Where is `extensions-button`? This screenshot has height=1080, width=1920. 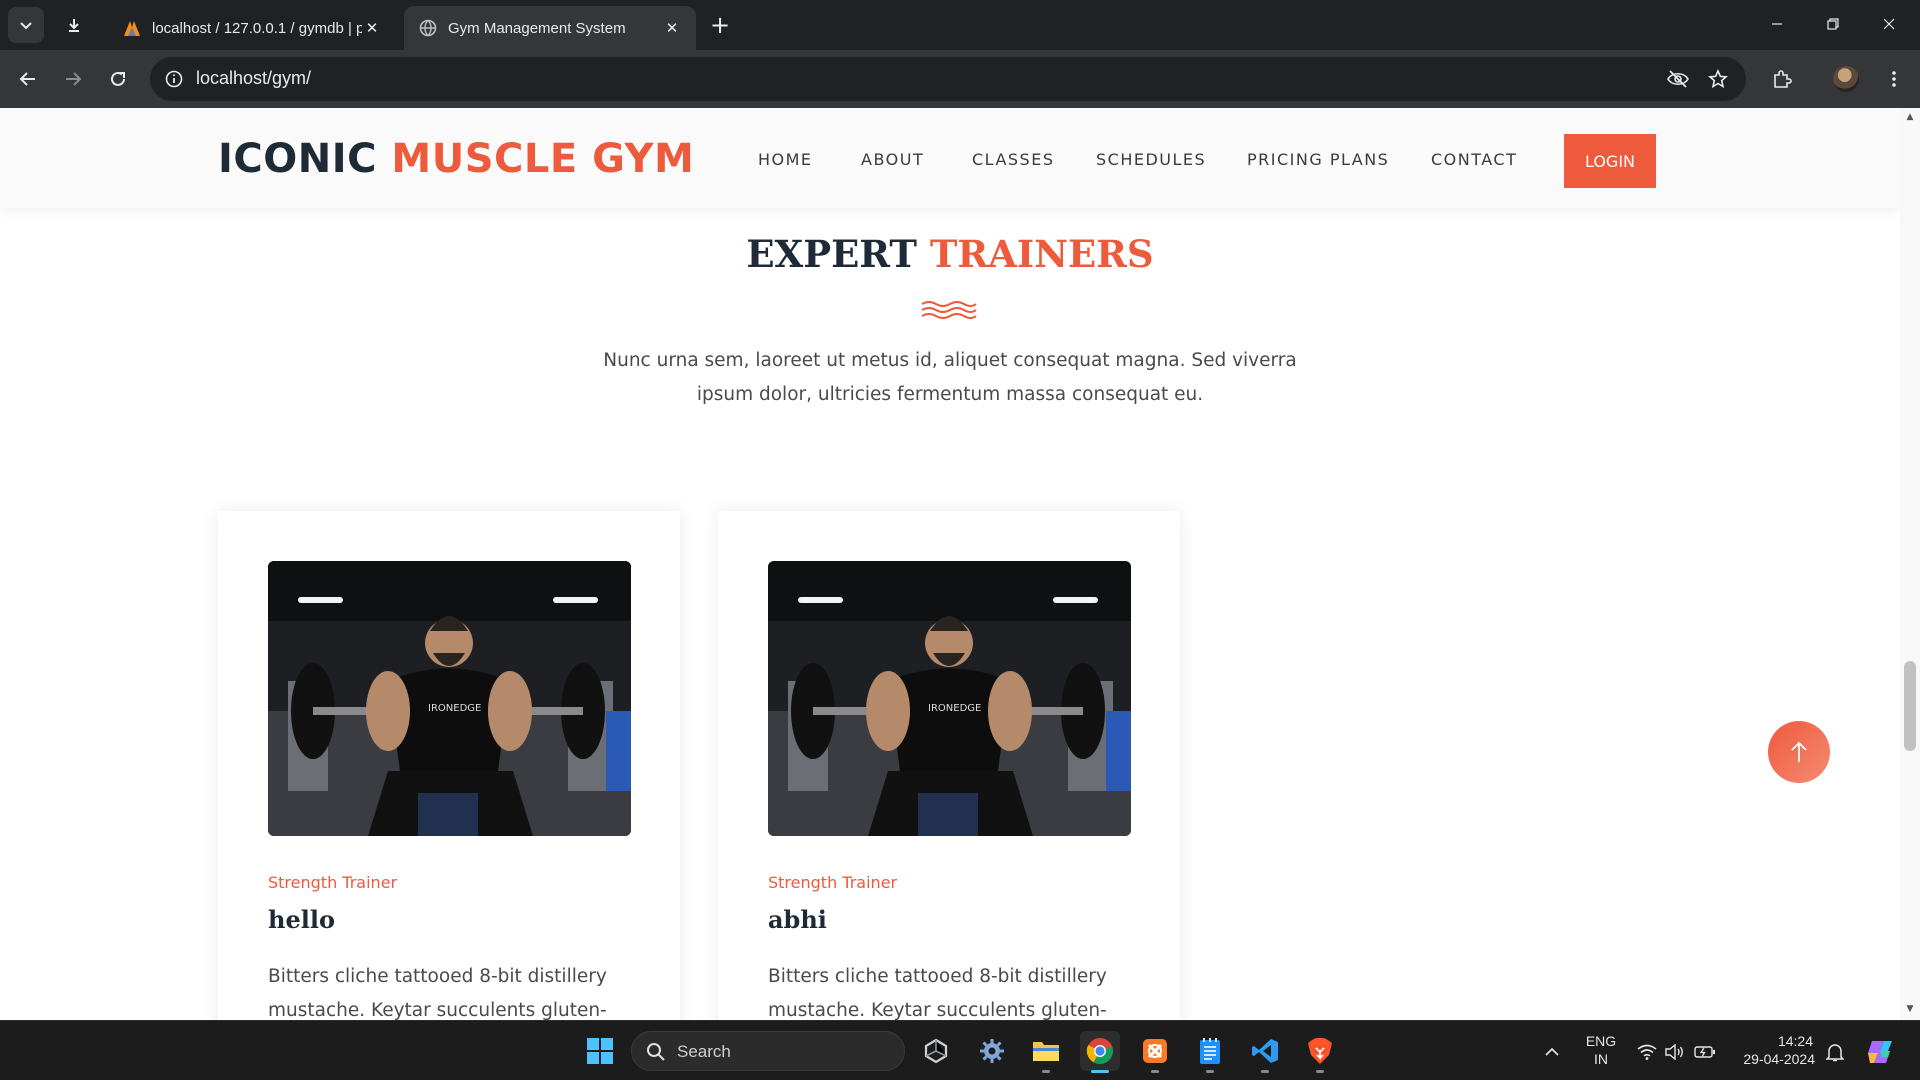
extensions-button is located at coordinates (1782, 79).